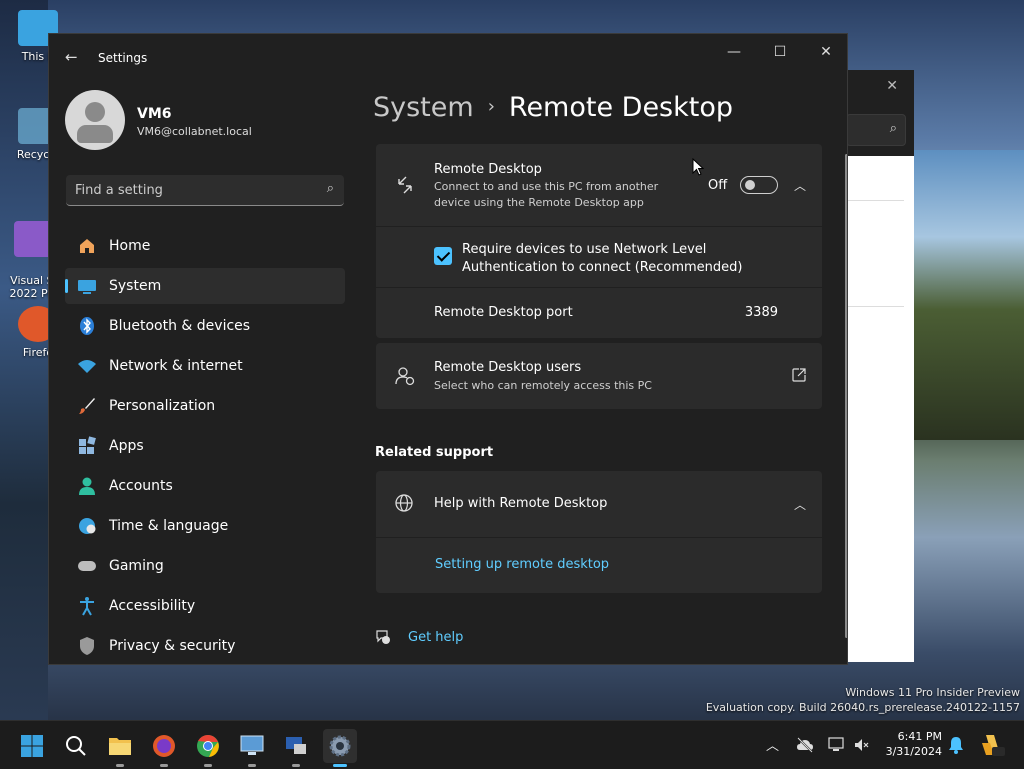 This screenshot has height=769, width=1024. I want to click on avatar-body, so click(95, 134).